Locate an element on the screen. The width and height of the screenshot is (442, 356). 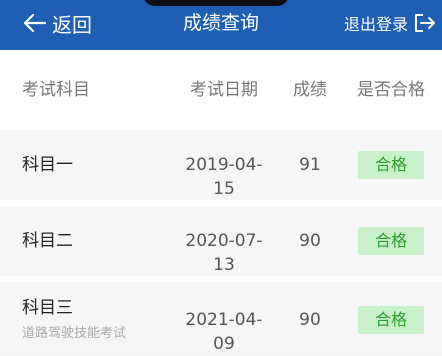
logout-icon is located at coordinates (425, 23).